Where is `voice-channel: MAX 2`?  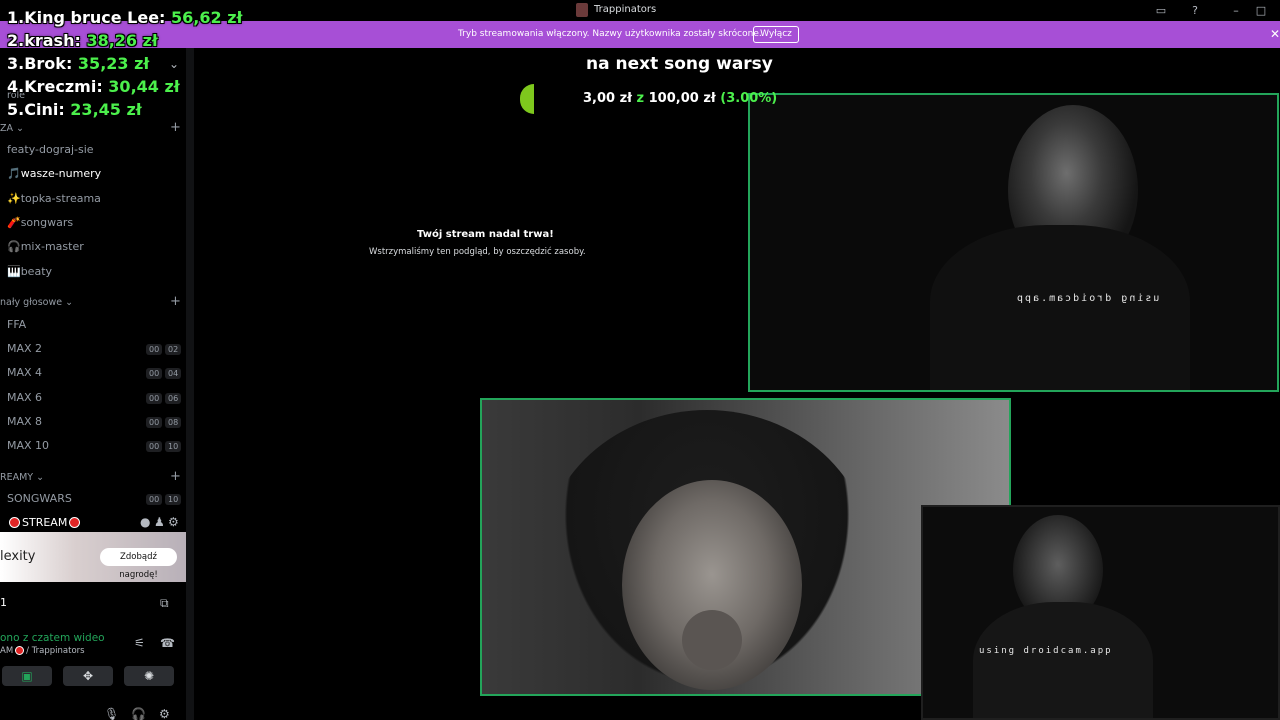
voice-channel: MAX 2 is located at coordinates (24, 348).